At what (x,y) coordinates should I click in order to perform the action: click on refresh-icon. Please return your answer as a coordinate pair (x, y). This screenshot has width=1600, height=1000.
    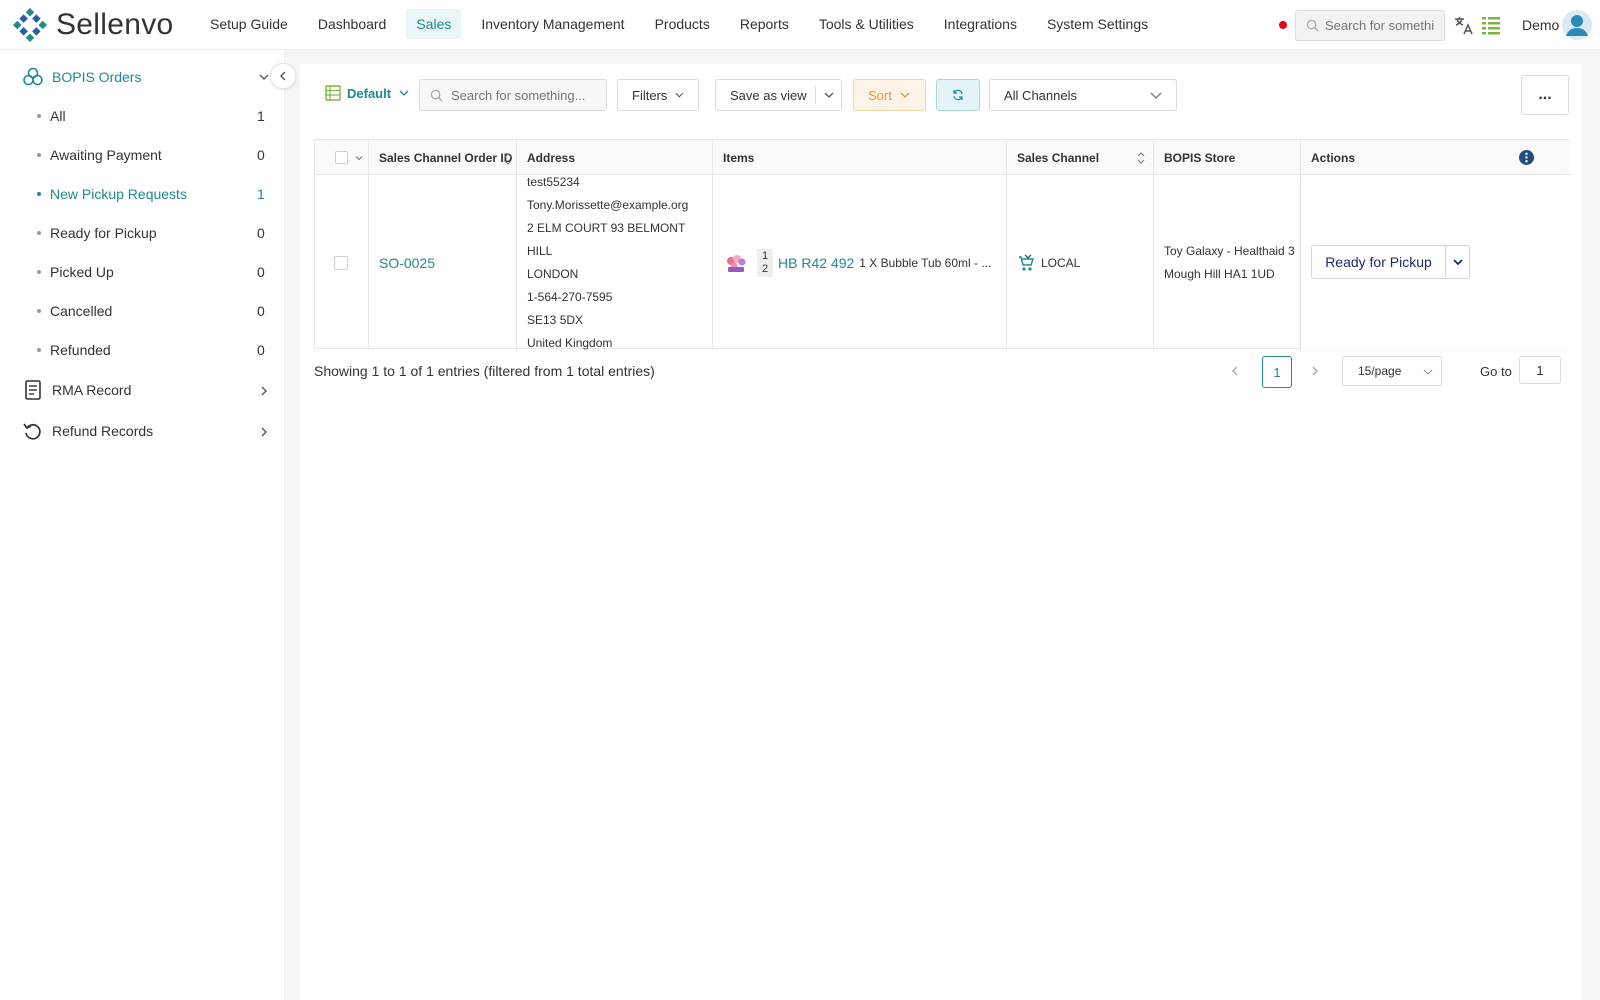
    Looking at the image, I should click on (958, 95).